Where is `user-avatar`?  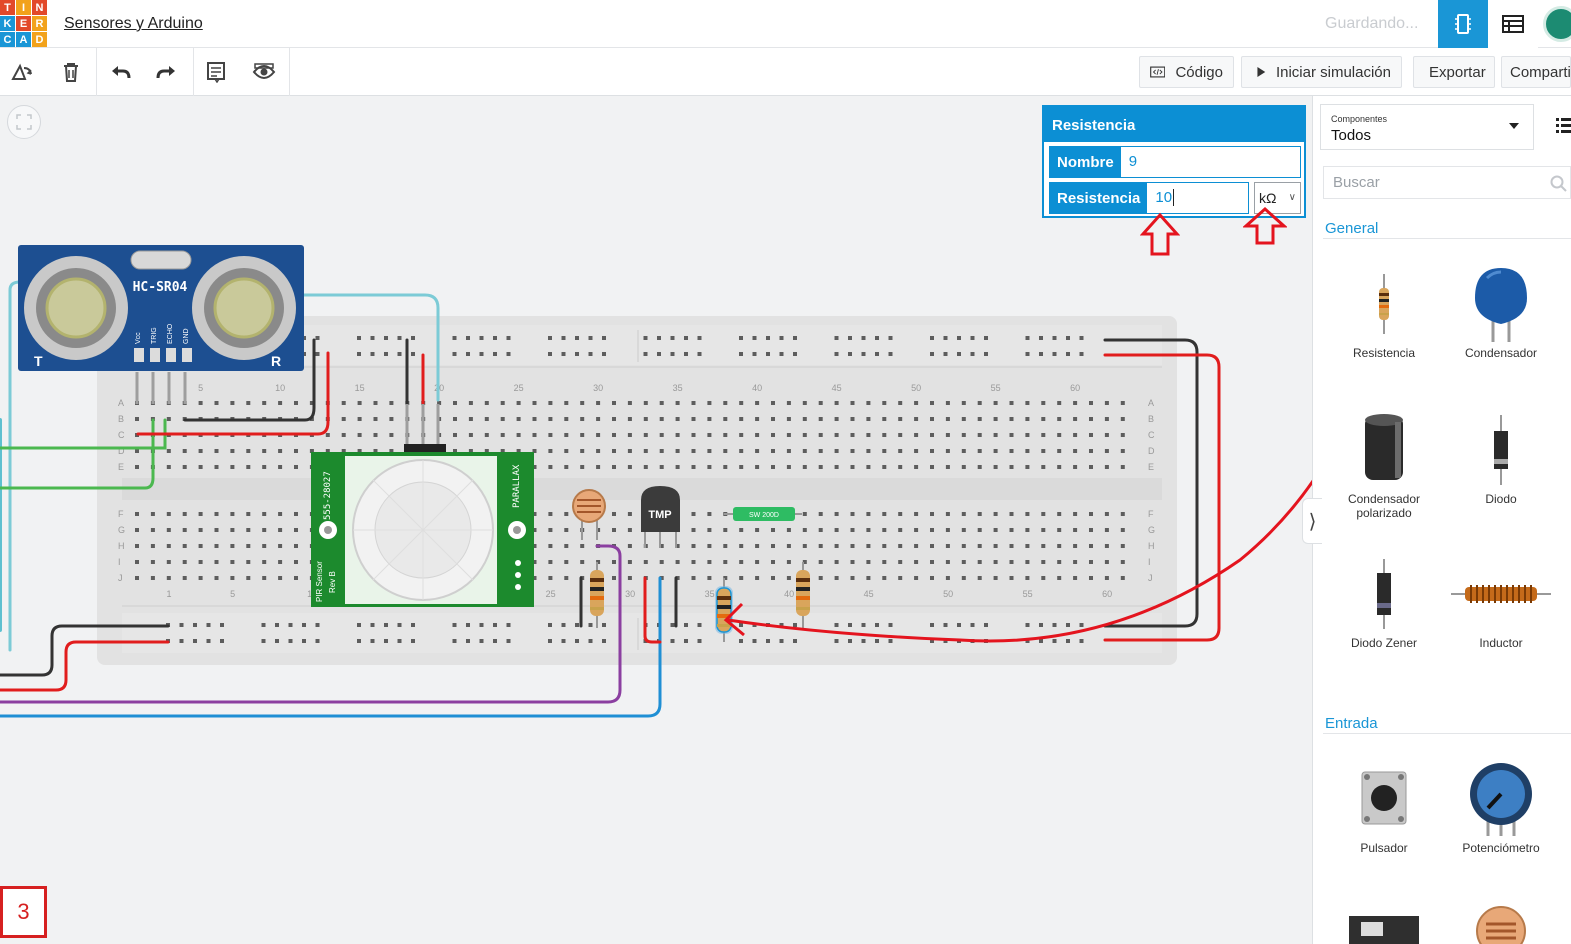 user-avatar is located at coordinates (1557, 24).